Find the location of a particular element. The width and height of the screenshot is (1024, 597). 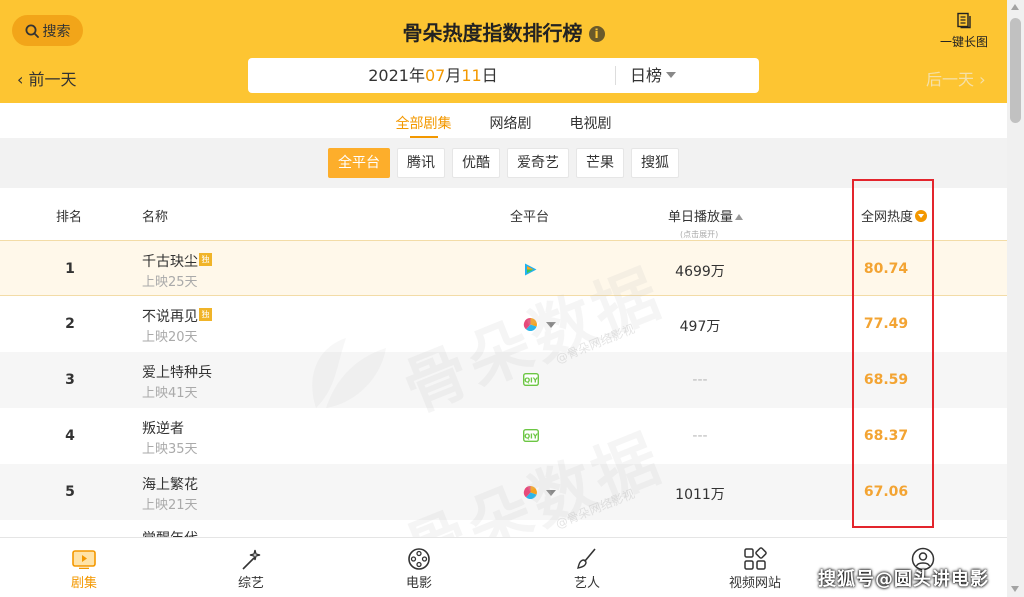

row-rank: 4 is located at coordinates (70, 436).